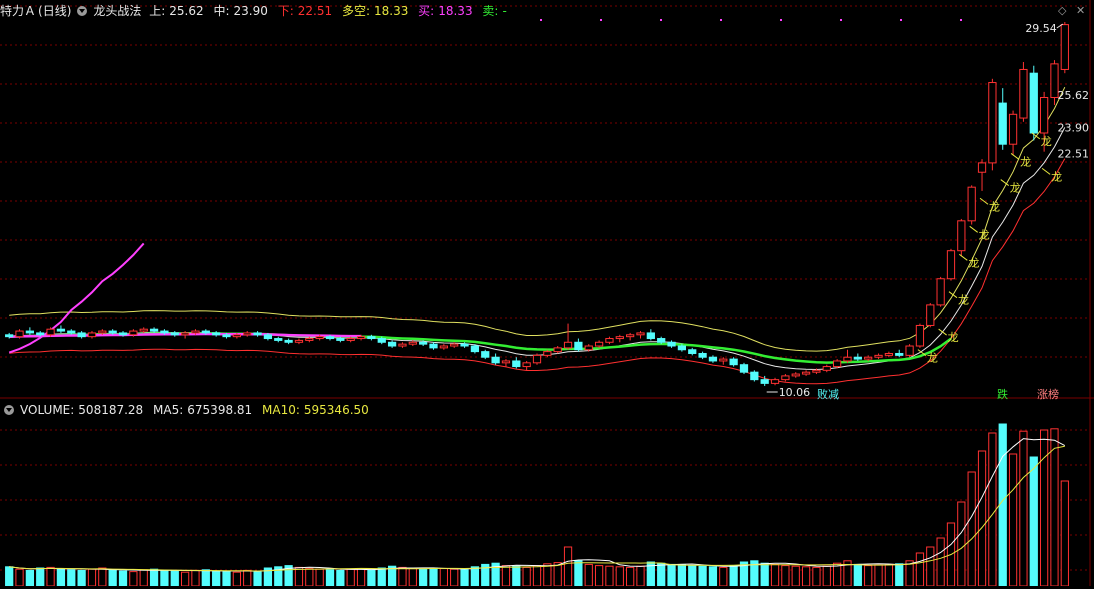 This screenshot has height=589, width=1094. I want to click on signal-die: 跌, so click(1002, 394).